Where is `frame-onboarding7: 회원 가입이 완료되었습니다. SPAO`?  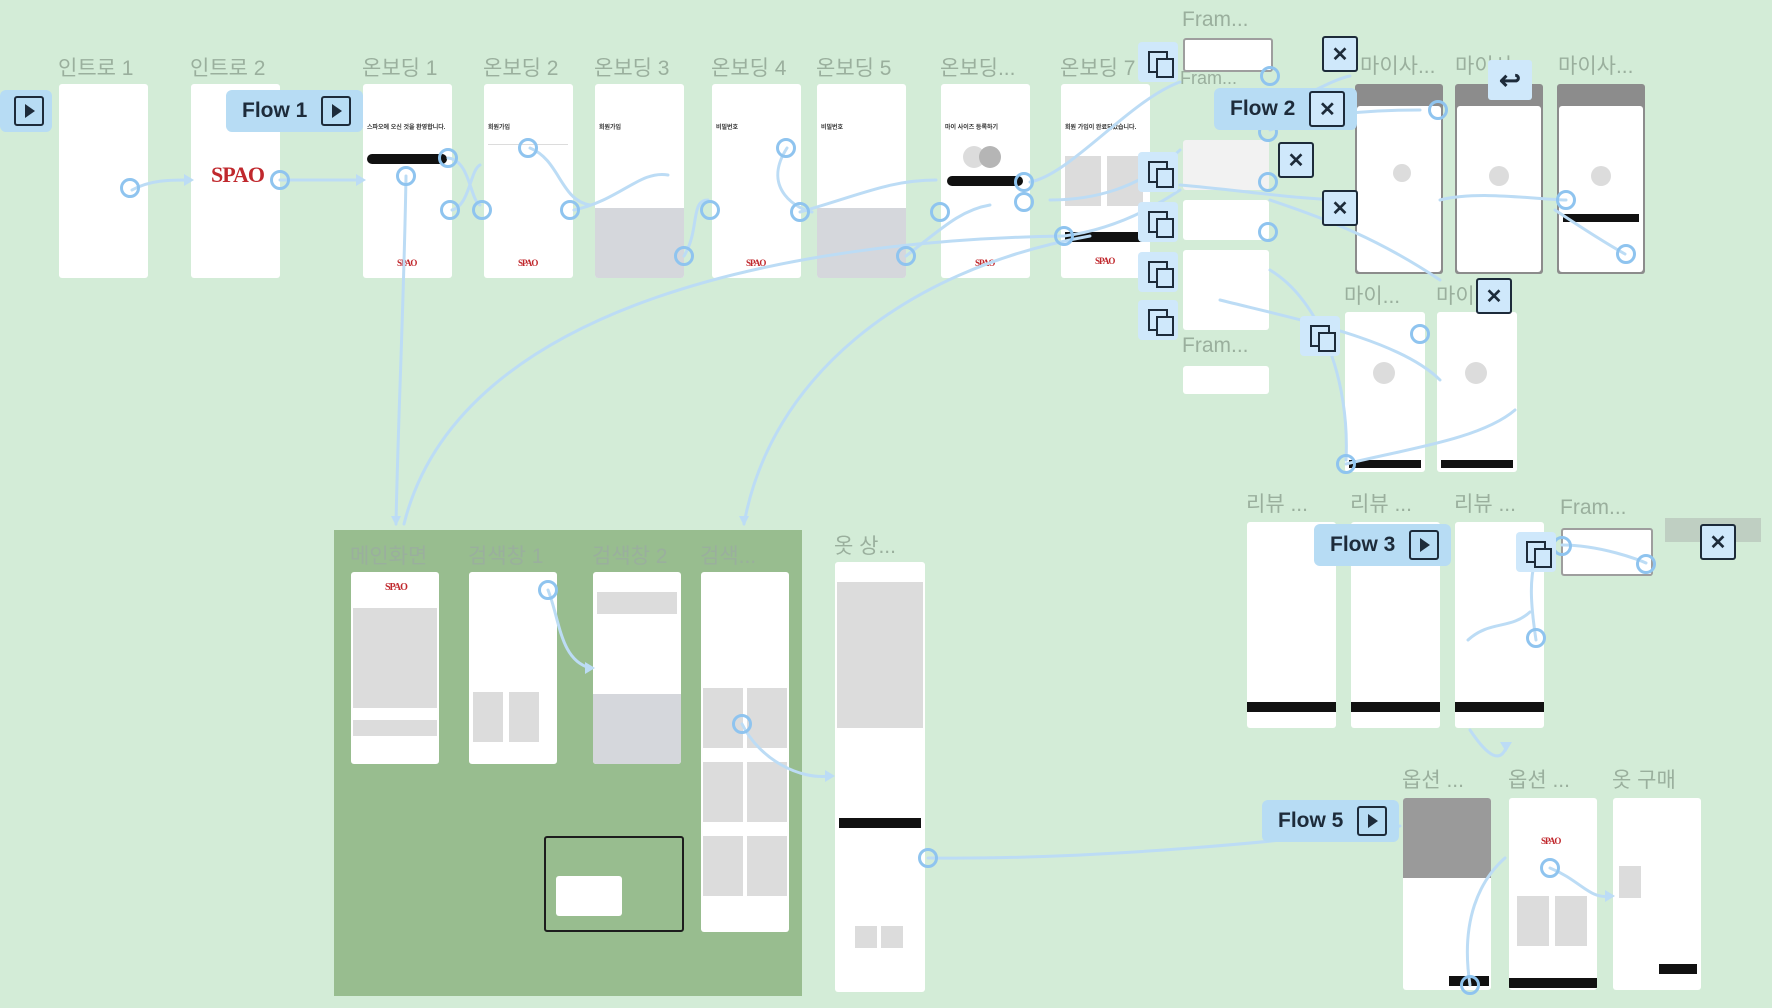 frame-onboarding7: 회원 가입이 완료되었습니다. SPAO is located at coordinates (1105, 181).